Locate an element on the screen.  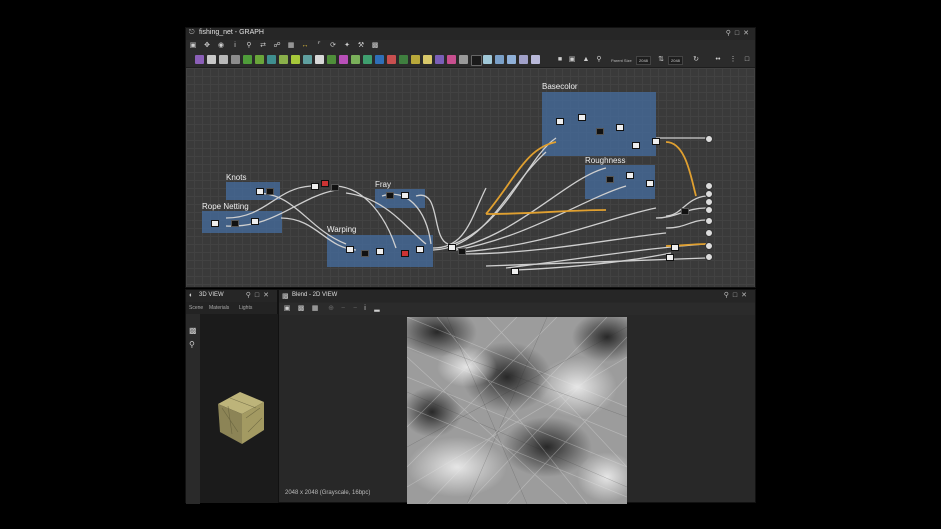
pin-node-icon: ▲ is located at coordinates (586, 60).